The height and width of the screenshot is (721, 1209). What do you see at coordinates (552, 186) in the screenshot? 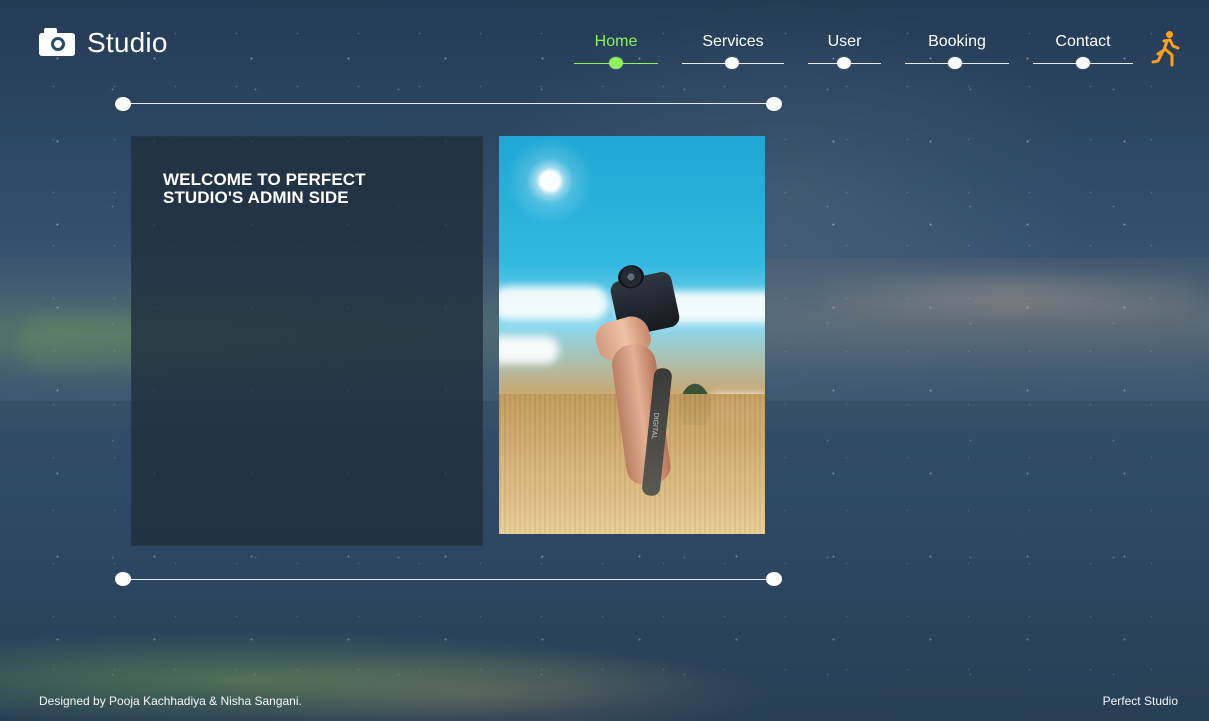
I see `photo-sun` at bounding box center [552, 186].